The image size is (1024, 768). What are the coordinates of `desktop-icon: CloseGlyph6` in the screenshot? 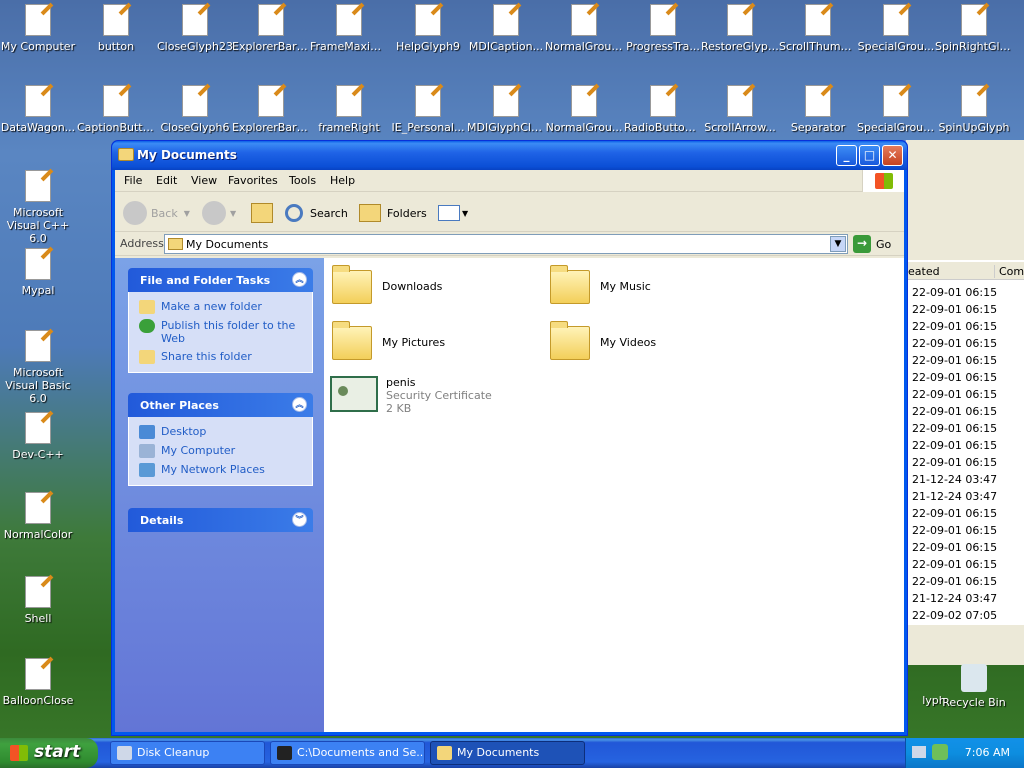 It's located at (195, 109).